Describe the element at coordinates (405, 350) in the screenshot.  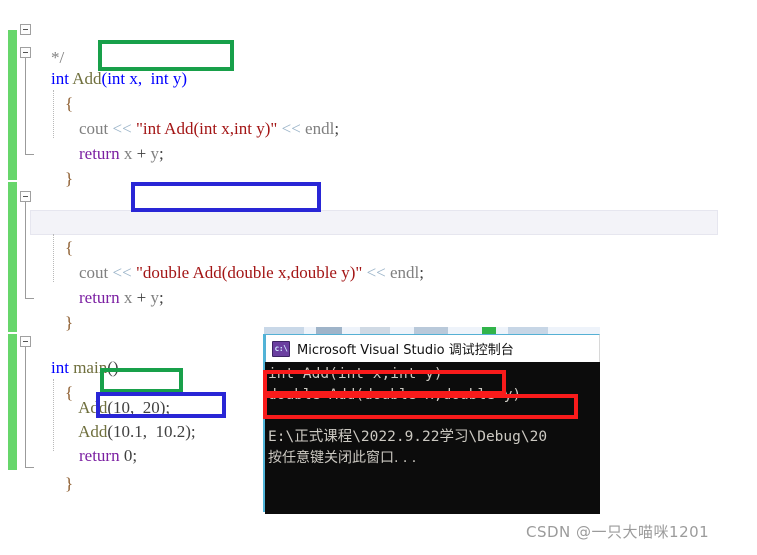
I see `console-window-title: Microsoft Visual Studio 调试控制台` at that location.